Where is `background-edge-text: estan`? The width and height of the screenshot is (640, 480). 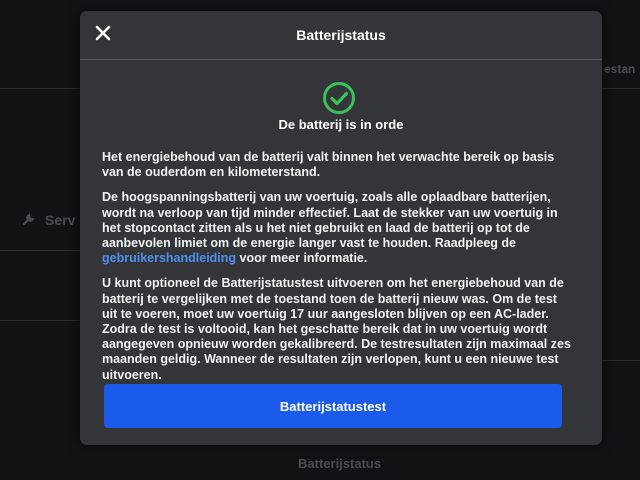
background-edge-text: estan is located at coordinates (620, 69).